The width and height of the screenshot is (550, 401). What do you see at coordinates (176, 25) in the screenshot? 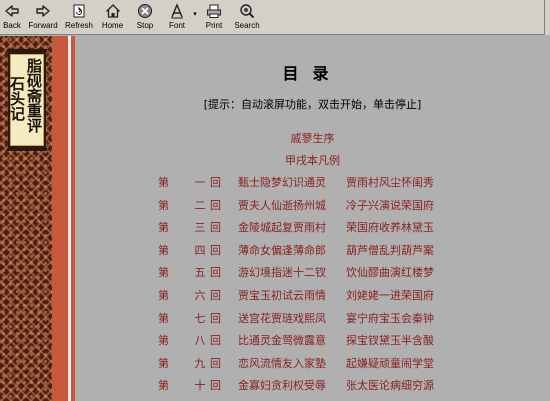
I see `font-label: Font` at bounding box center [176, 25].